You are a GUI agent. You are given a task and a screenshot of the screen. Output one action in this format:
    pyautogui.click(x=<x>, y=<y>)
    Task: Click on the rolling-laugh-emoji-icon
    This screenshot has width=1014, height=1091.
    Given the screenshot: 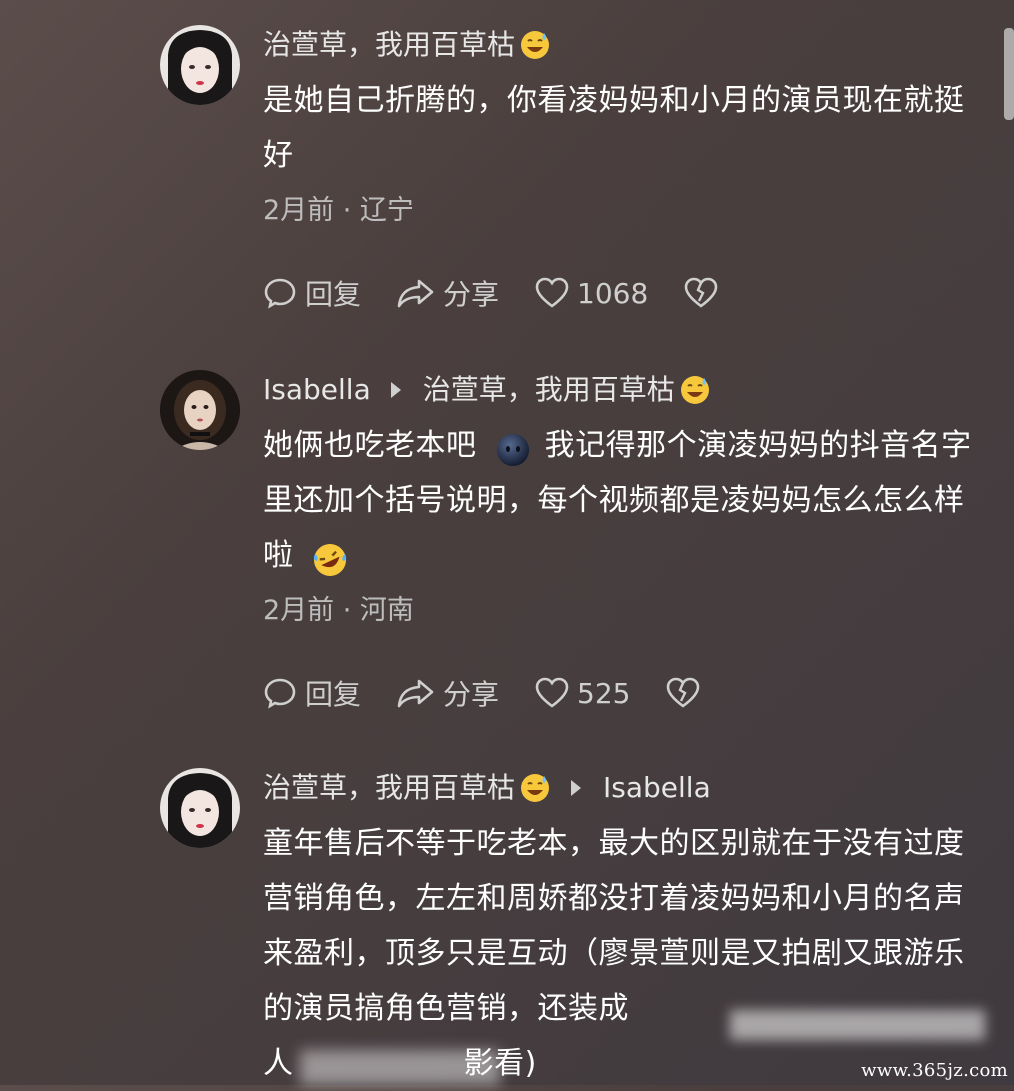 What is the action you would take?
    pyautogui.click(x=329, y=558)
    